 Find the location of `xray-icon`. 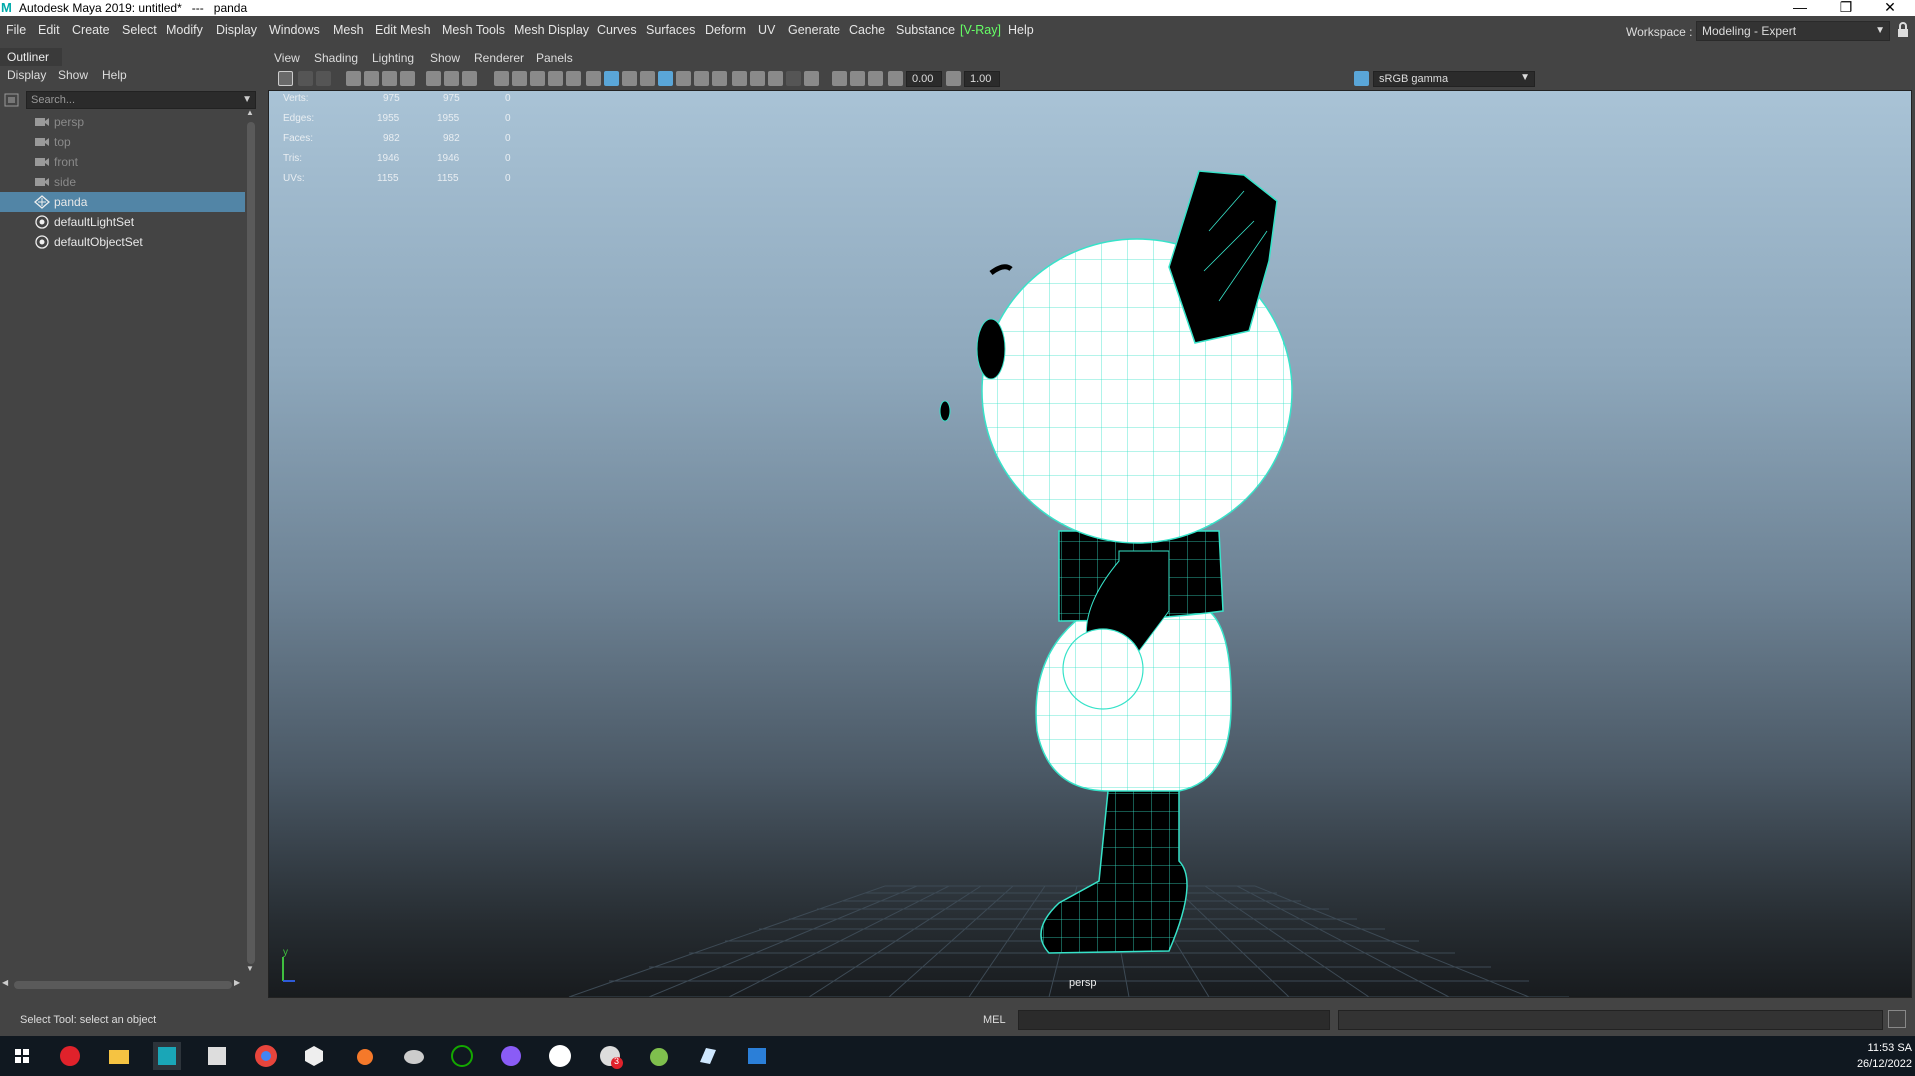

xray-icon is located at coordinates (665, 78).